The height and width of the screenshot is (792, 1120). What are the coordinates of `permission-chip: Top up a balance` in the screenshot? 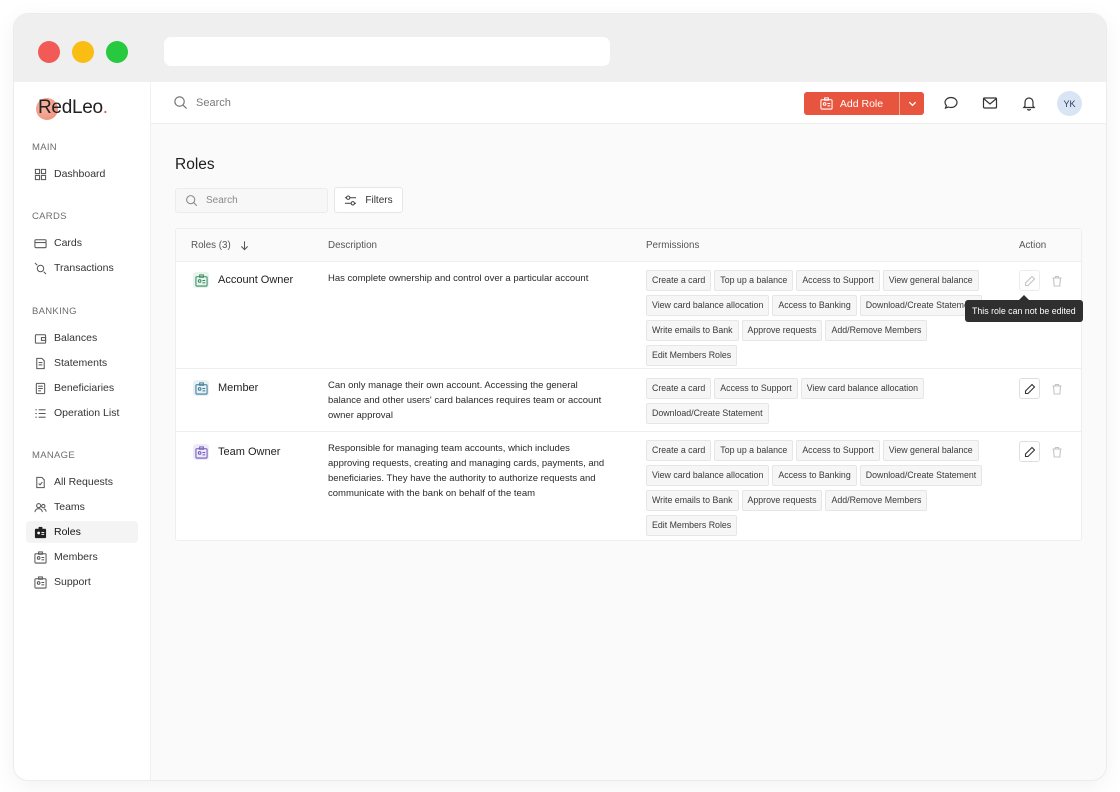 It's located at (754, 280).